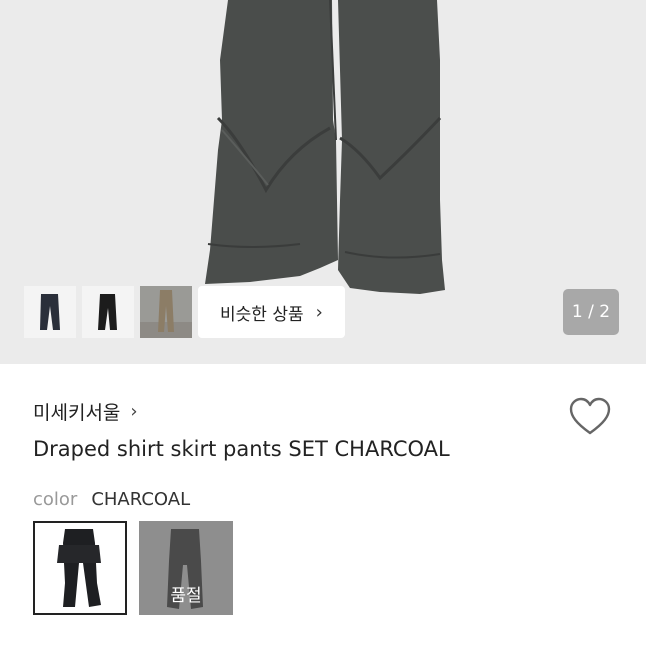 Image resolution: width=646 pixels, height=646 pixels. What do you see at coordinates (262, 314) in the screenshot?
I see `similar-products-label: 비슷한 상품` at bounding box center [262, 314].